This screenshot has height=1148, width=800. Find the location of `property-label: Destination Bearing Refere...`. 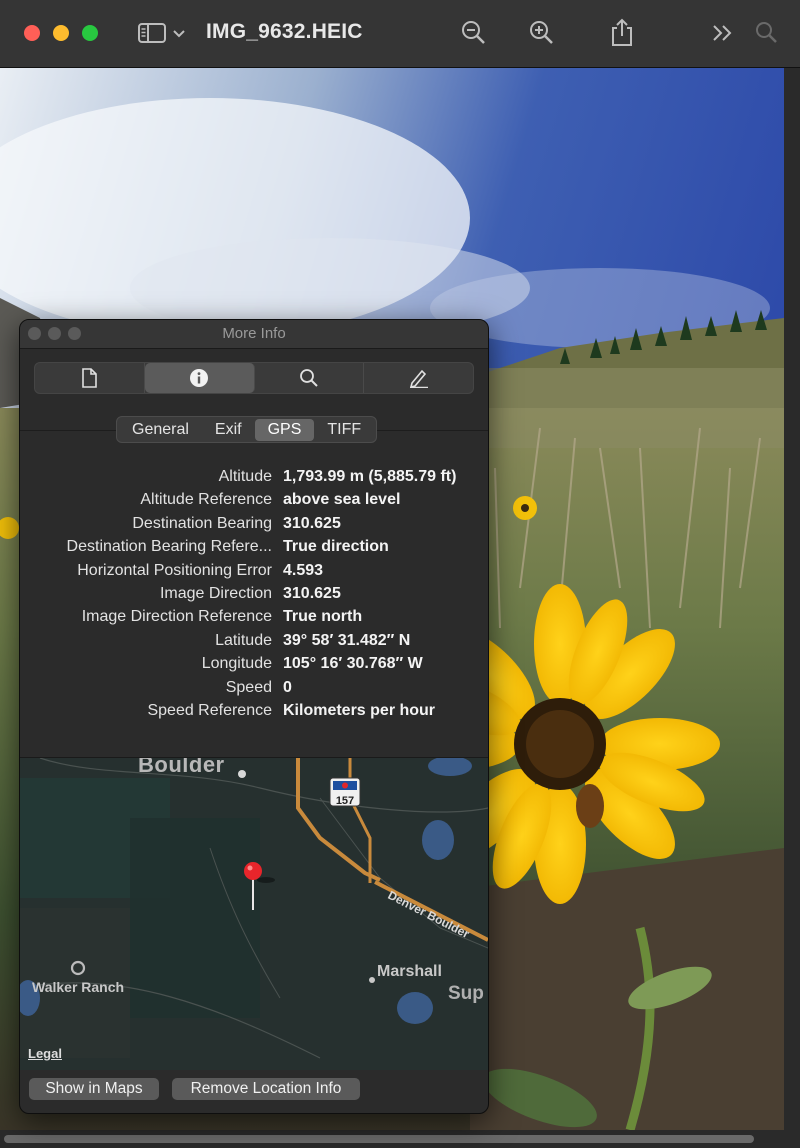

property-label: Destination Bearing Refere... is located at coordinates (169, 547).